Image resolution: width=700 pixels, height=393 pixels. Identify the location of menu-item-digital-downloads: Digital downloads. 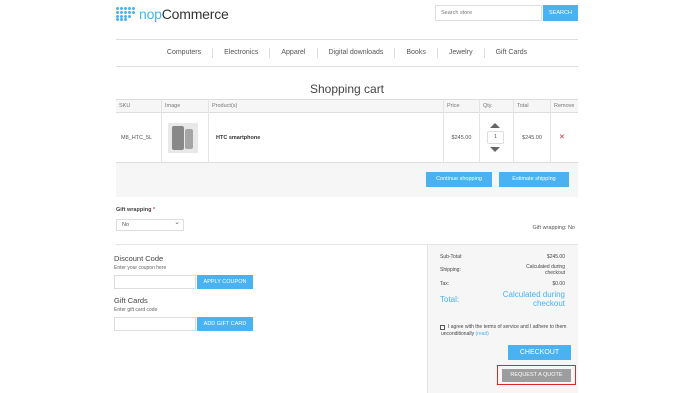
(357, 53).